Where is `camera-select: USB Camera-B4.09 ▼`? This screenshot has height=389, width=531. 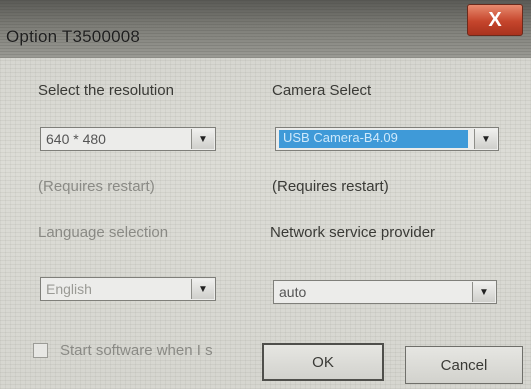
camera-select: USB Camera-B4.09 ▼ is located at coordinates (387, 139).